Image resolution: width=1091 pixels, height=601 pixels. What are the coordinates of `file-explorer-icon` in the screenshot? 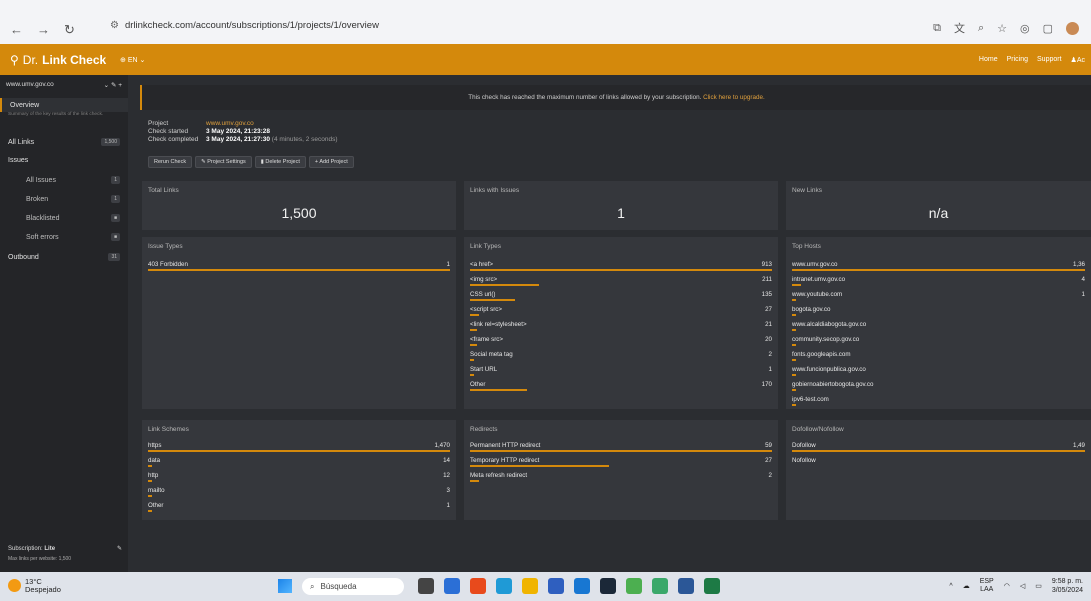 It's located at (530, 586).